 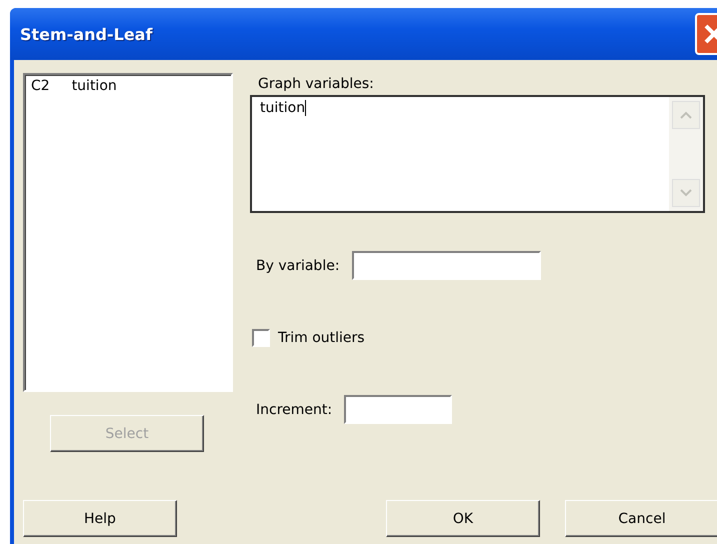 What do you see at coordinates (463, 518) in the screenshot?
I see `ok-button: OK` at bounding box center [463, 518].